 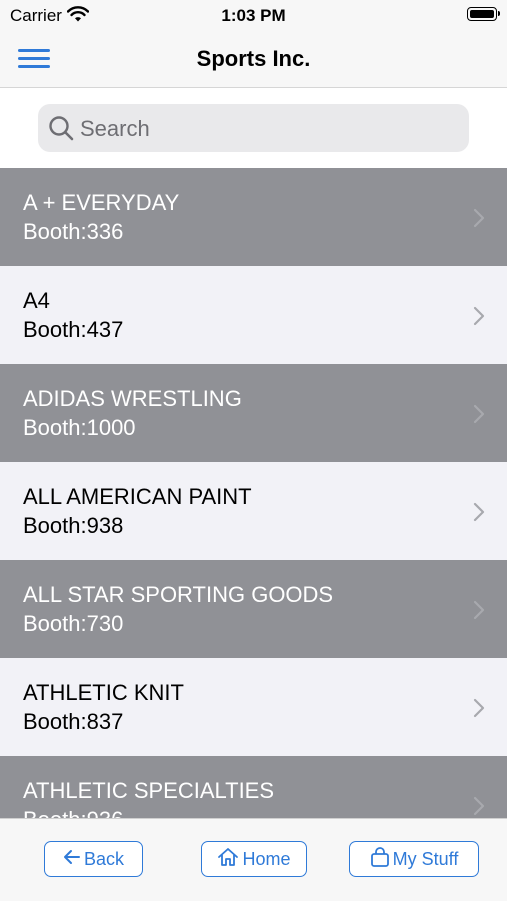 What do you see at coordinates (253, 609) in the screenshot?
I see `vendor-row: ALL STAR SPORTING GOODS Booth:730` at bounding box center [253, 609].